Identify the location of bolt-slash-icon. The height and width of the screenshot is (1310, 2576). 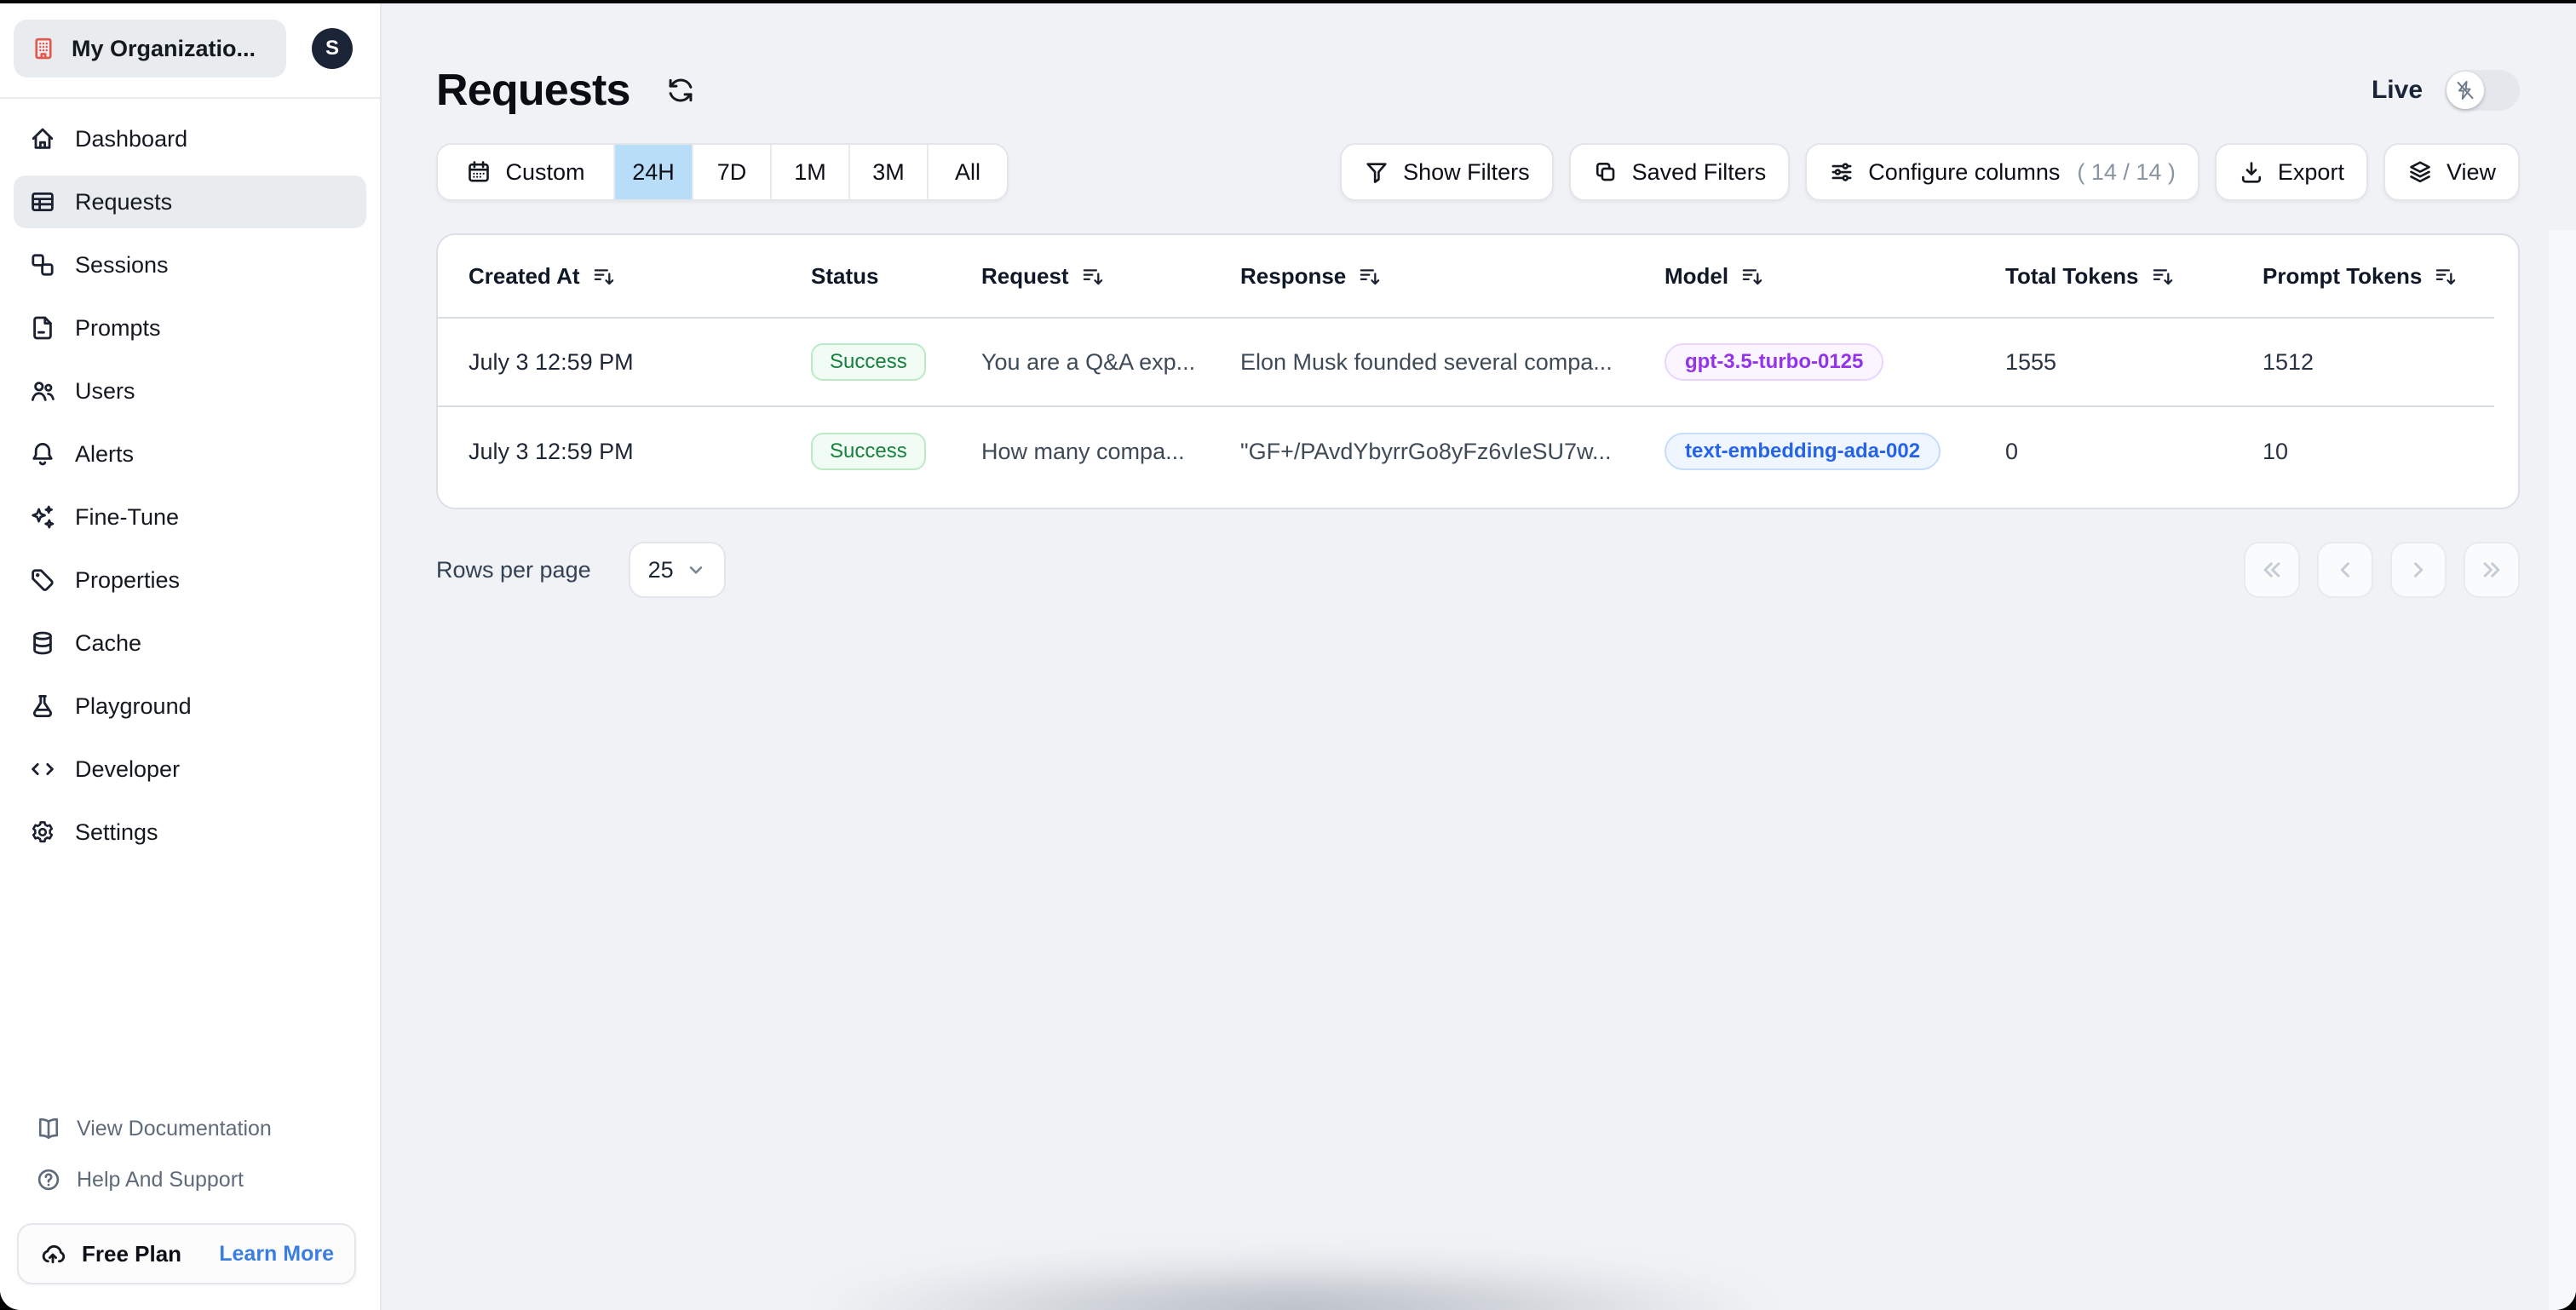
(2466, 90).